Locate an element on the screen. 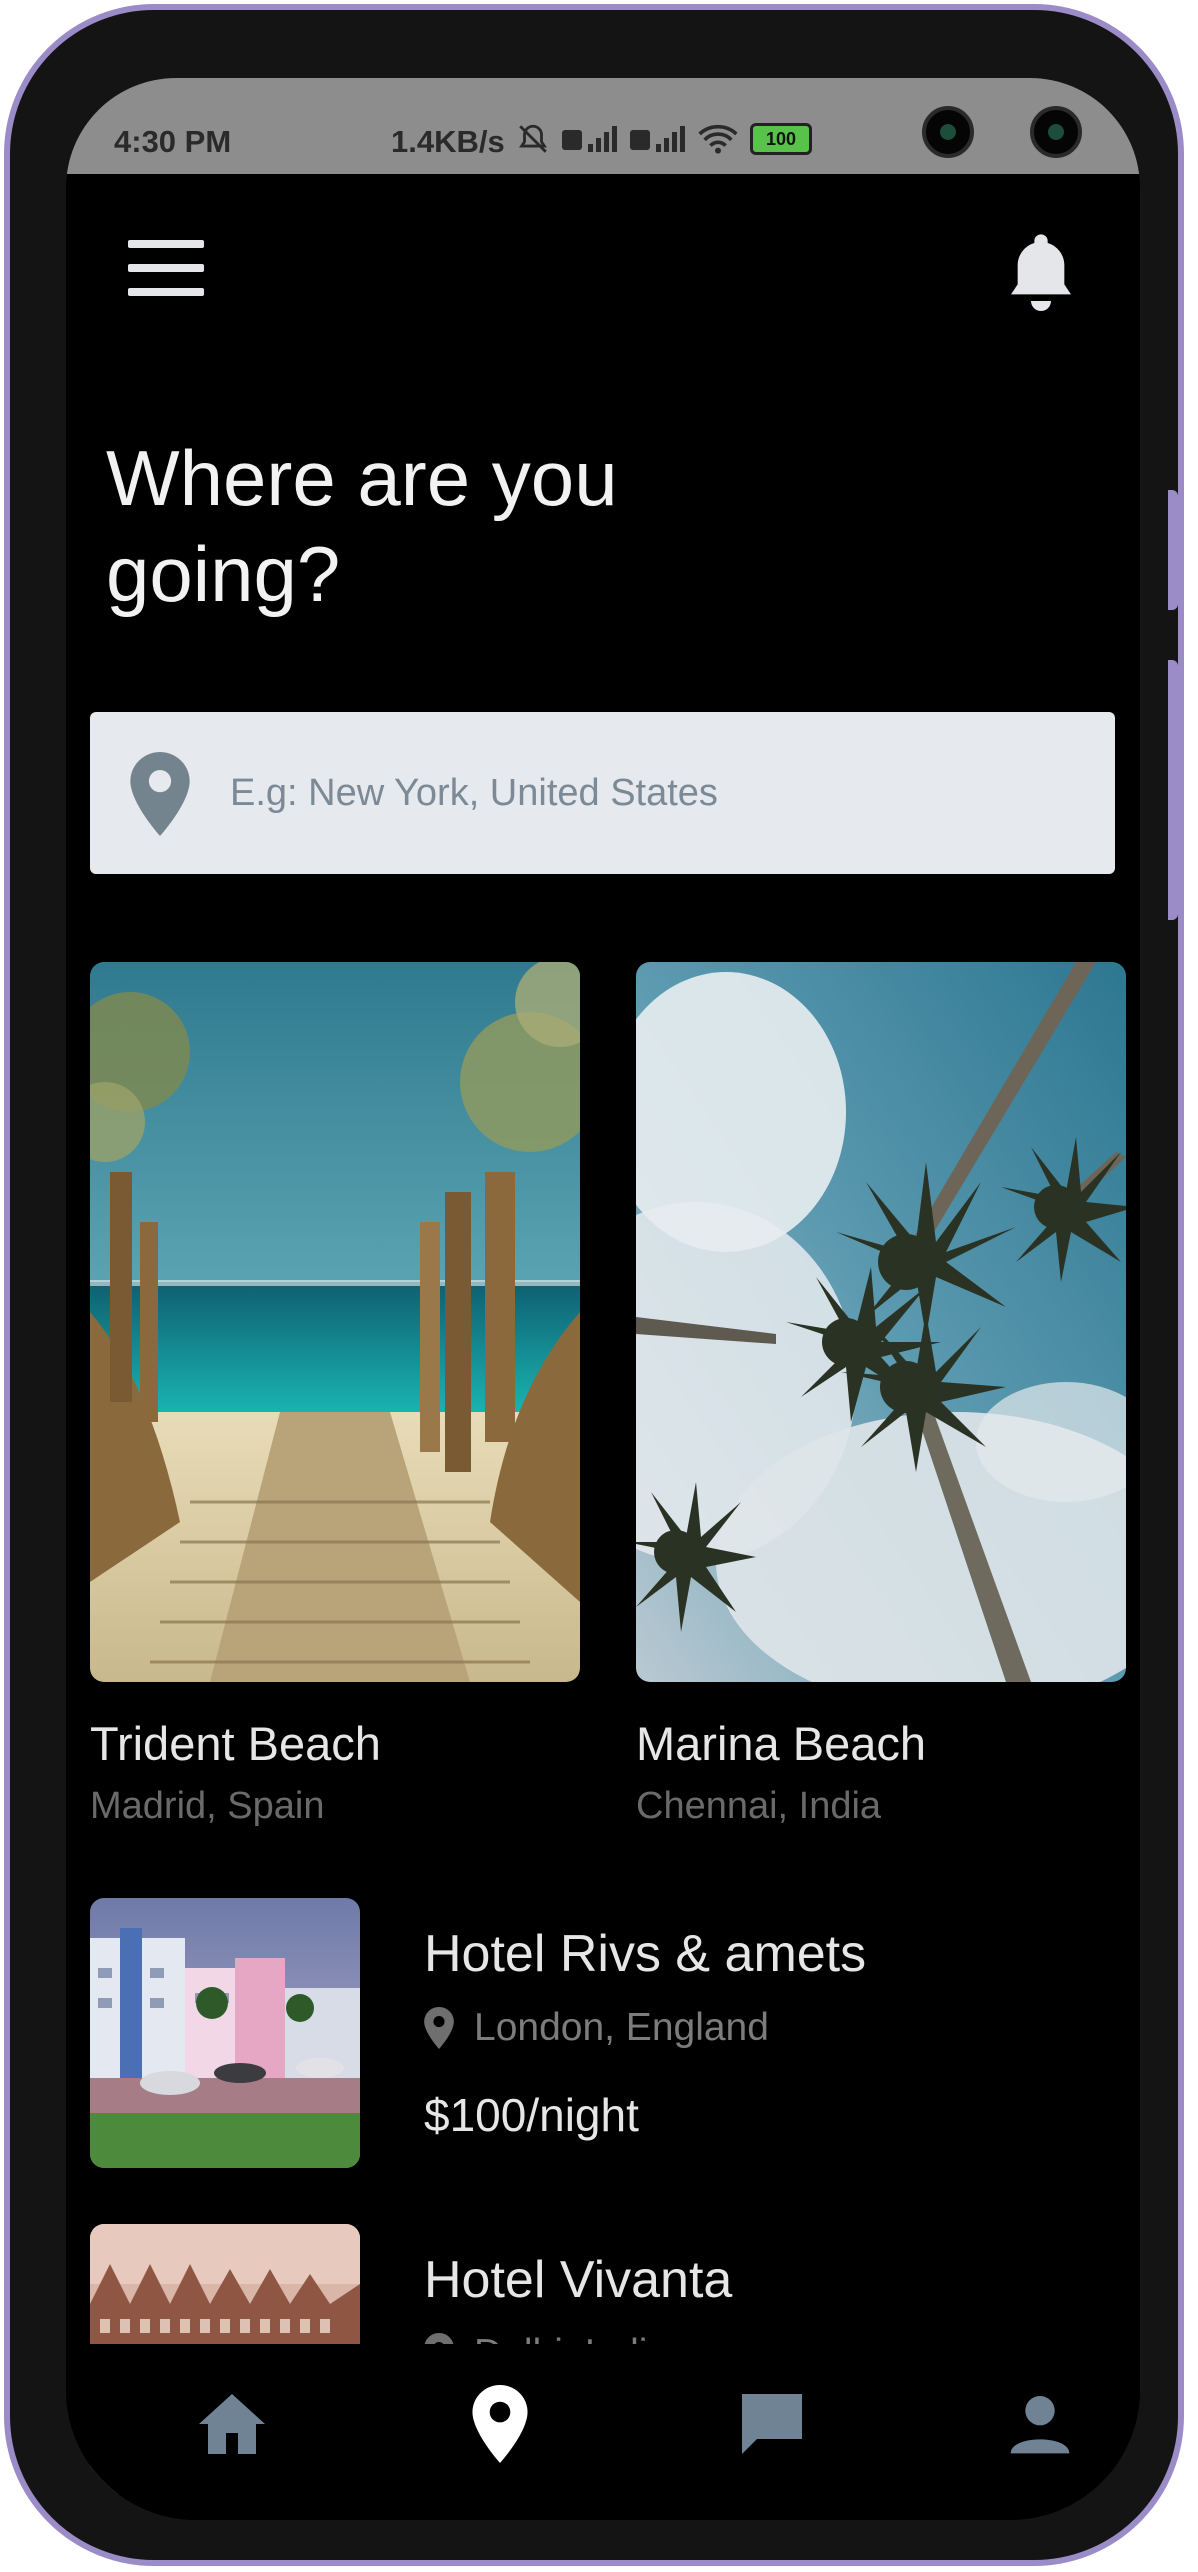  destination-title: Marina Beach is located at coordinates (781, 1743).